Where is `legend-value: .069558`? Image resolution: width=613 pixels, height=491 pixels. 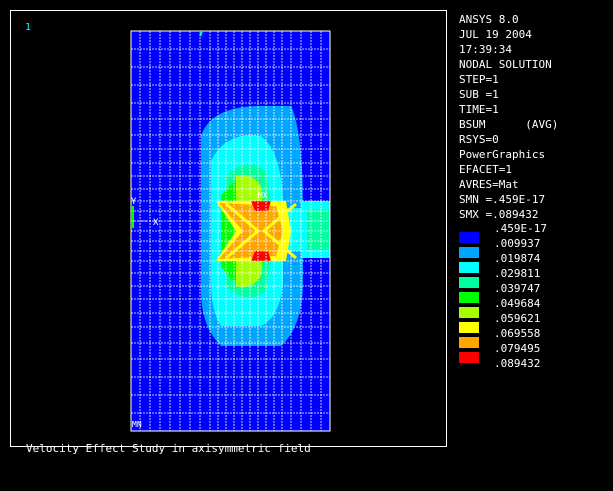 legend-value: .069558 is located at coordinates (517, 333).